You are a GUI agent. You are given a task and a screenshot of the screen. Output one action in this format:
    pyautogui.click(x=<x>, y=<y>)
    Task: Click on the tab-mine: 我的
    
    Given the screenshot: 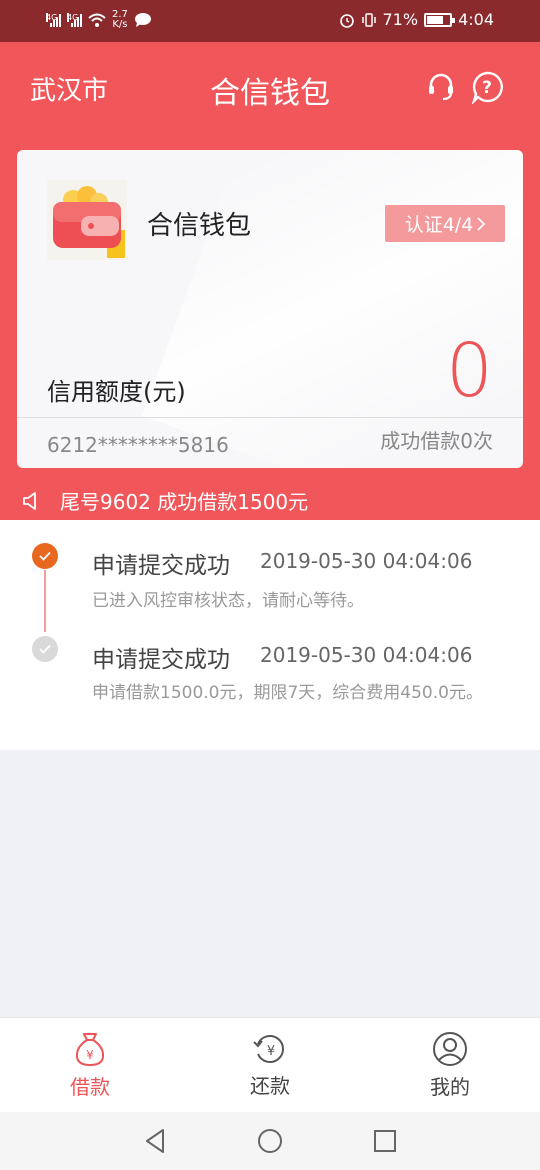 What is the action you would take?
    pyautogui.click(x=450, y=1065)
    